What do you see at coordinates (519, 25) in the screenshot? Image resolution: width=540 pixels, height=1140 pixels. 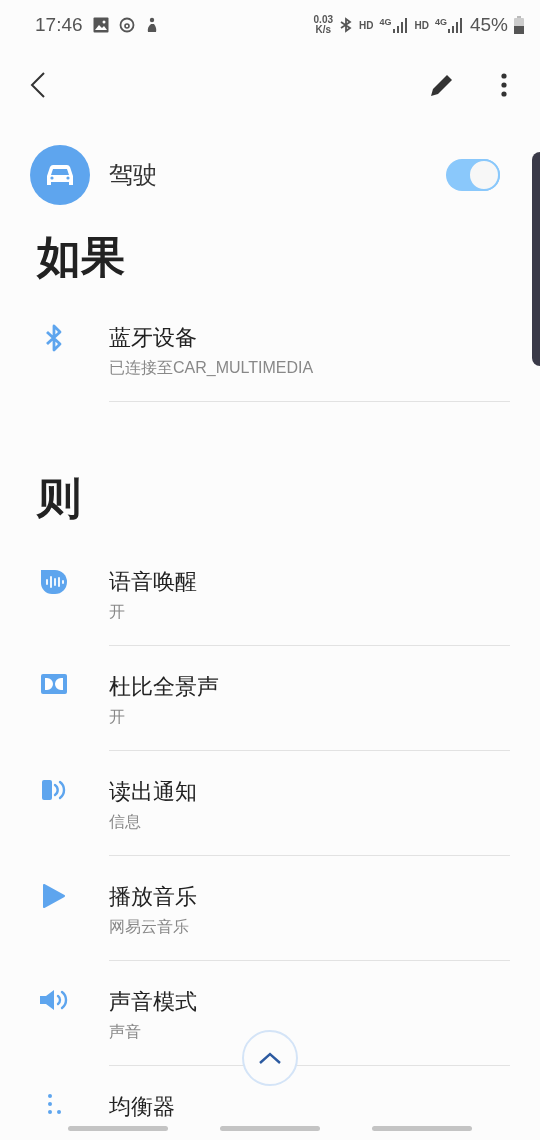 I see `battery-icon` at bounding box center [519, 25].